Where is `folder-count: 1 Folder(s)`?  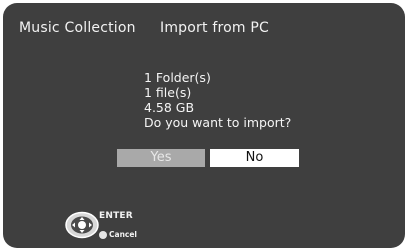 folder-count: 1 Folder(s) is located at coordinates (177, 77).